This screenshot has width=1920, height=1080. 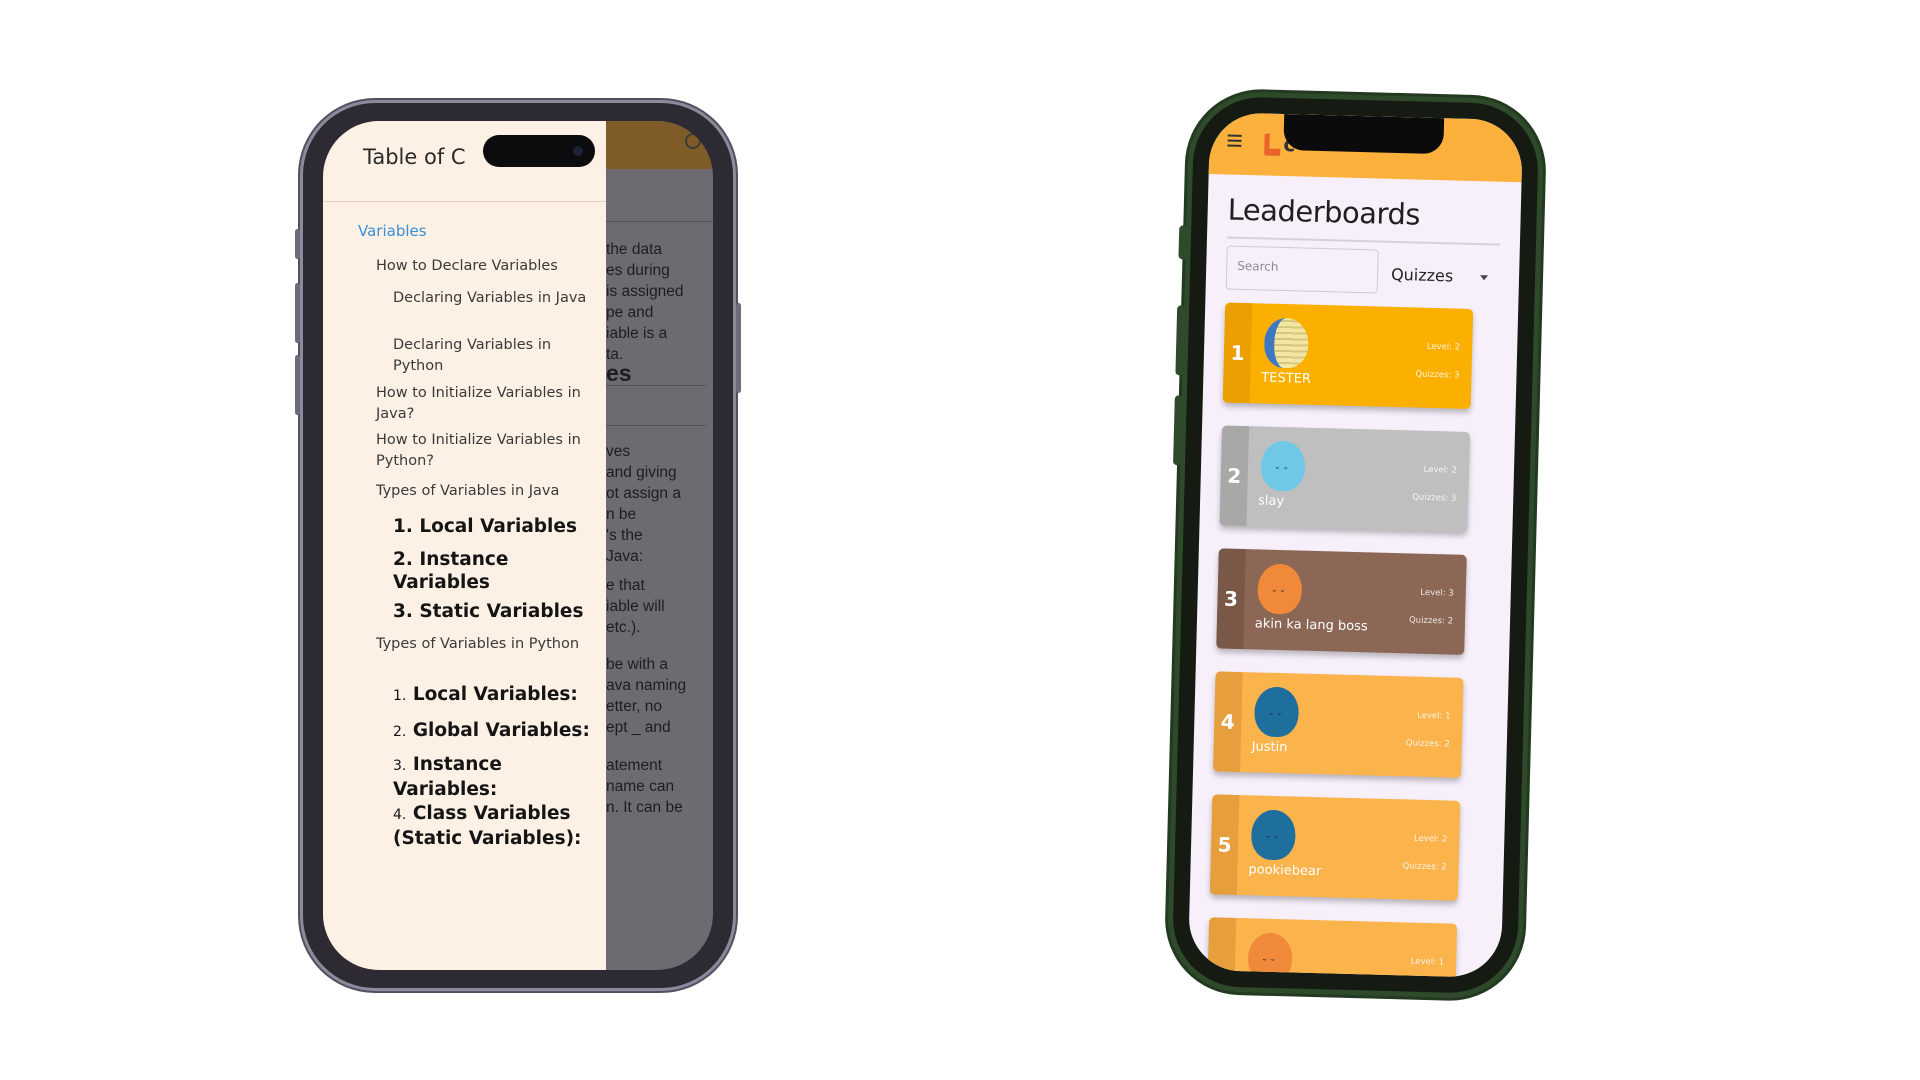 What do you see at coordinates (1271, 501) in the screenshot?
I see `username: slay` at bounding box center [1271, 501].